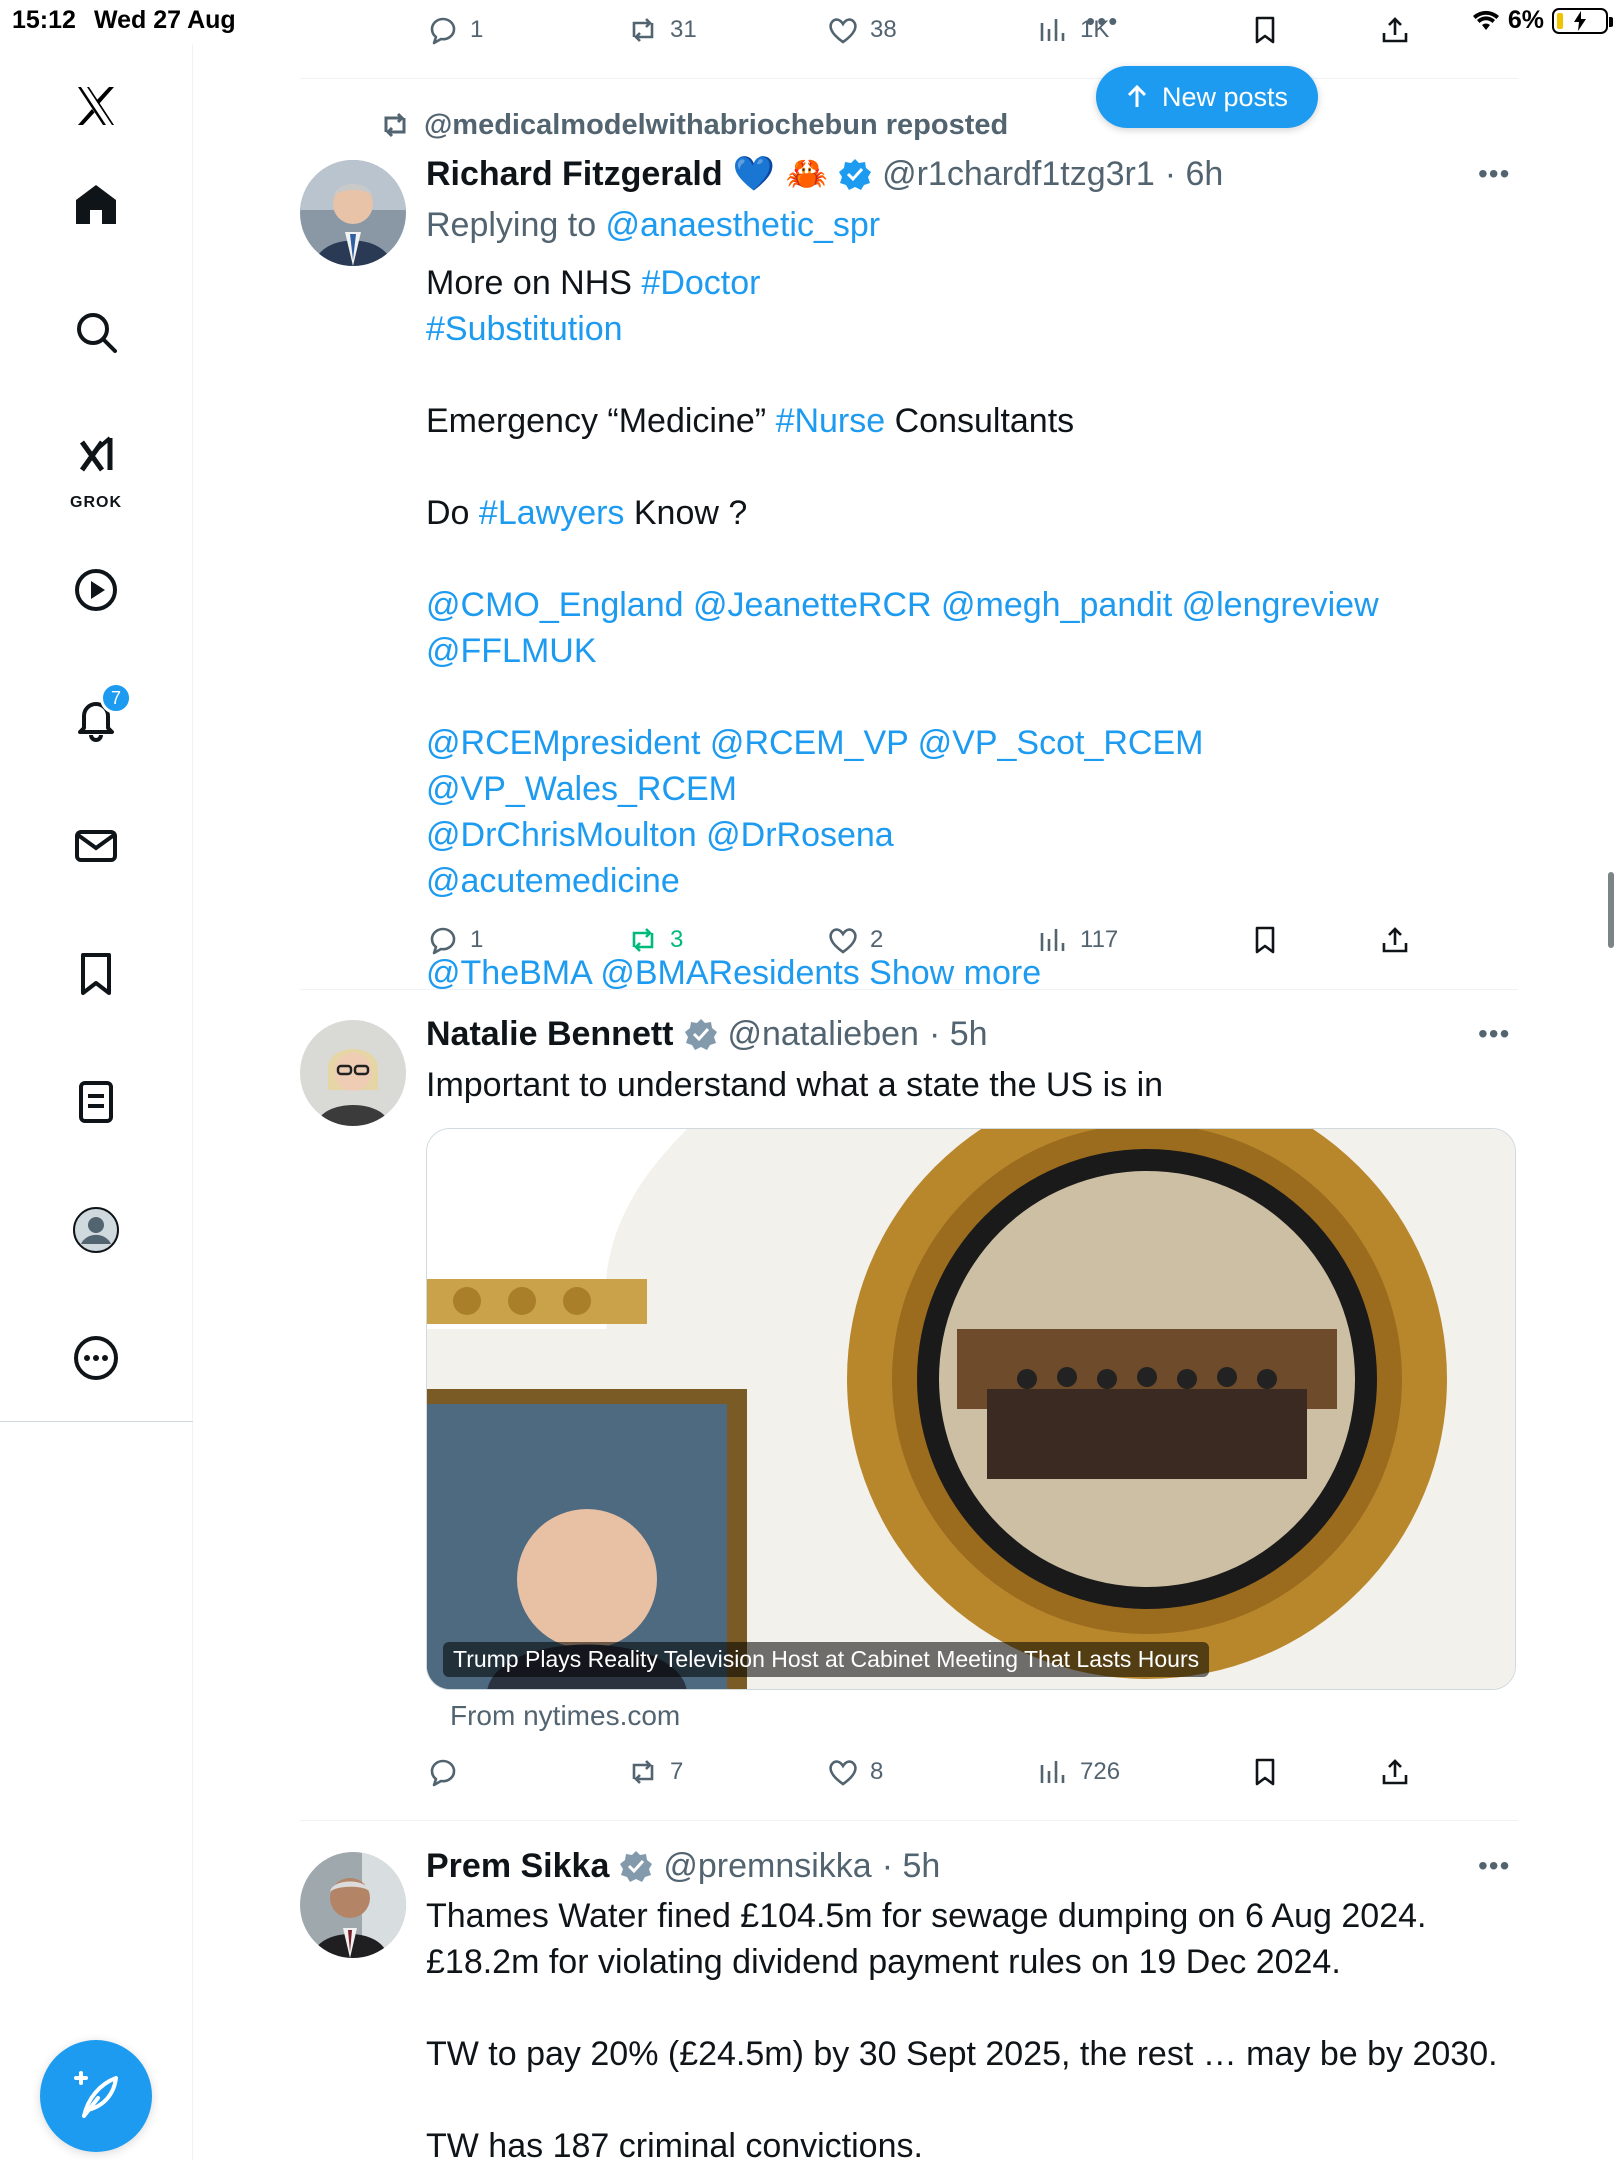 This screenshot has width=1620, height=2160. I want to click on author-emoji: 💙 🦀, so click(780, 174).